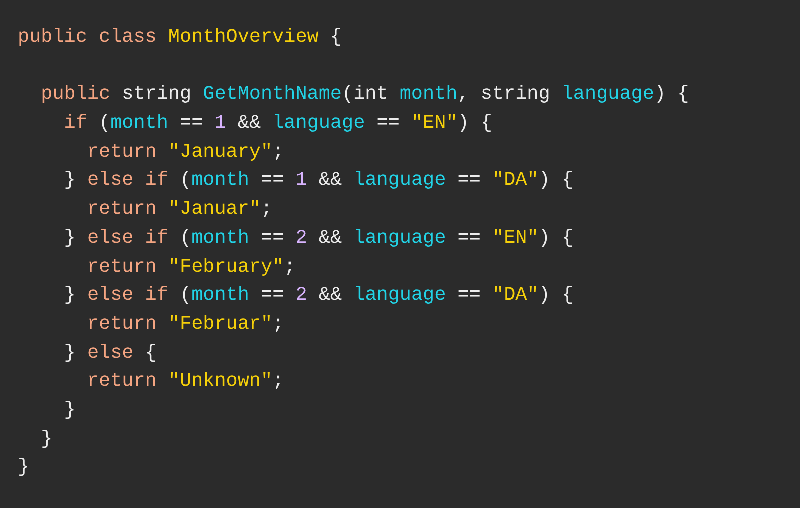 This screenshot has width=800, height=508. Describe the element at coordinates (365, 94) in the screenshot. I see `code-line: public string GetMonthName(int month, string language) {` at that location.